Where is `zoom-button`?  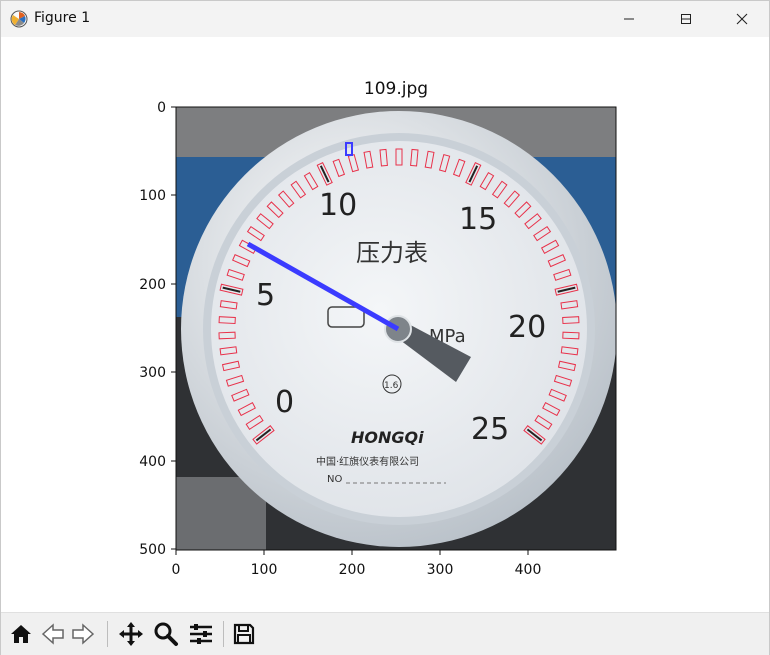
zoom-button is located at coordinates (166, 634).